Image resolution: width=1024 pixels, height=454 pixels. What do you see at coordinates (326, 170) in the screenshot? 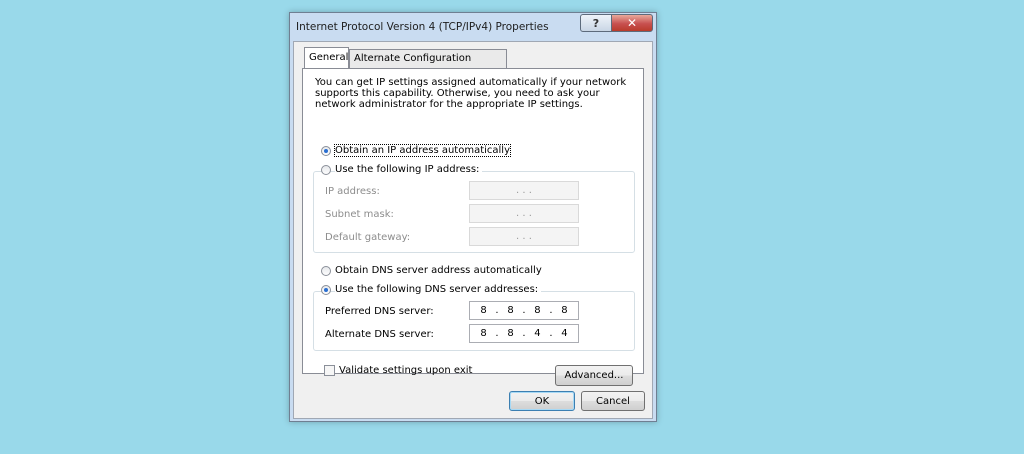
I see `use-following-ip-radio` at bounding box center [326, 170].